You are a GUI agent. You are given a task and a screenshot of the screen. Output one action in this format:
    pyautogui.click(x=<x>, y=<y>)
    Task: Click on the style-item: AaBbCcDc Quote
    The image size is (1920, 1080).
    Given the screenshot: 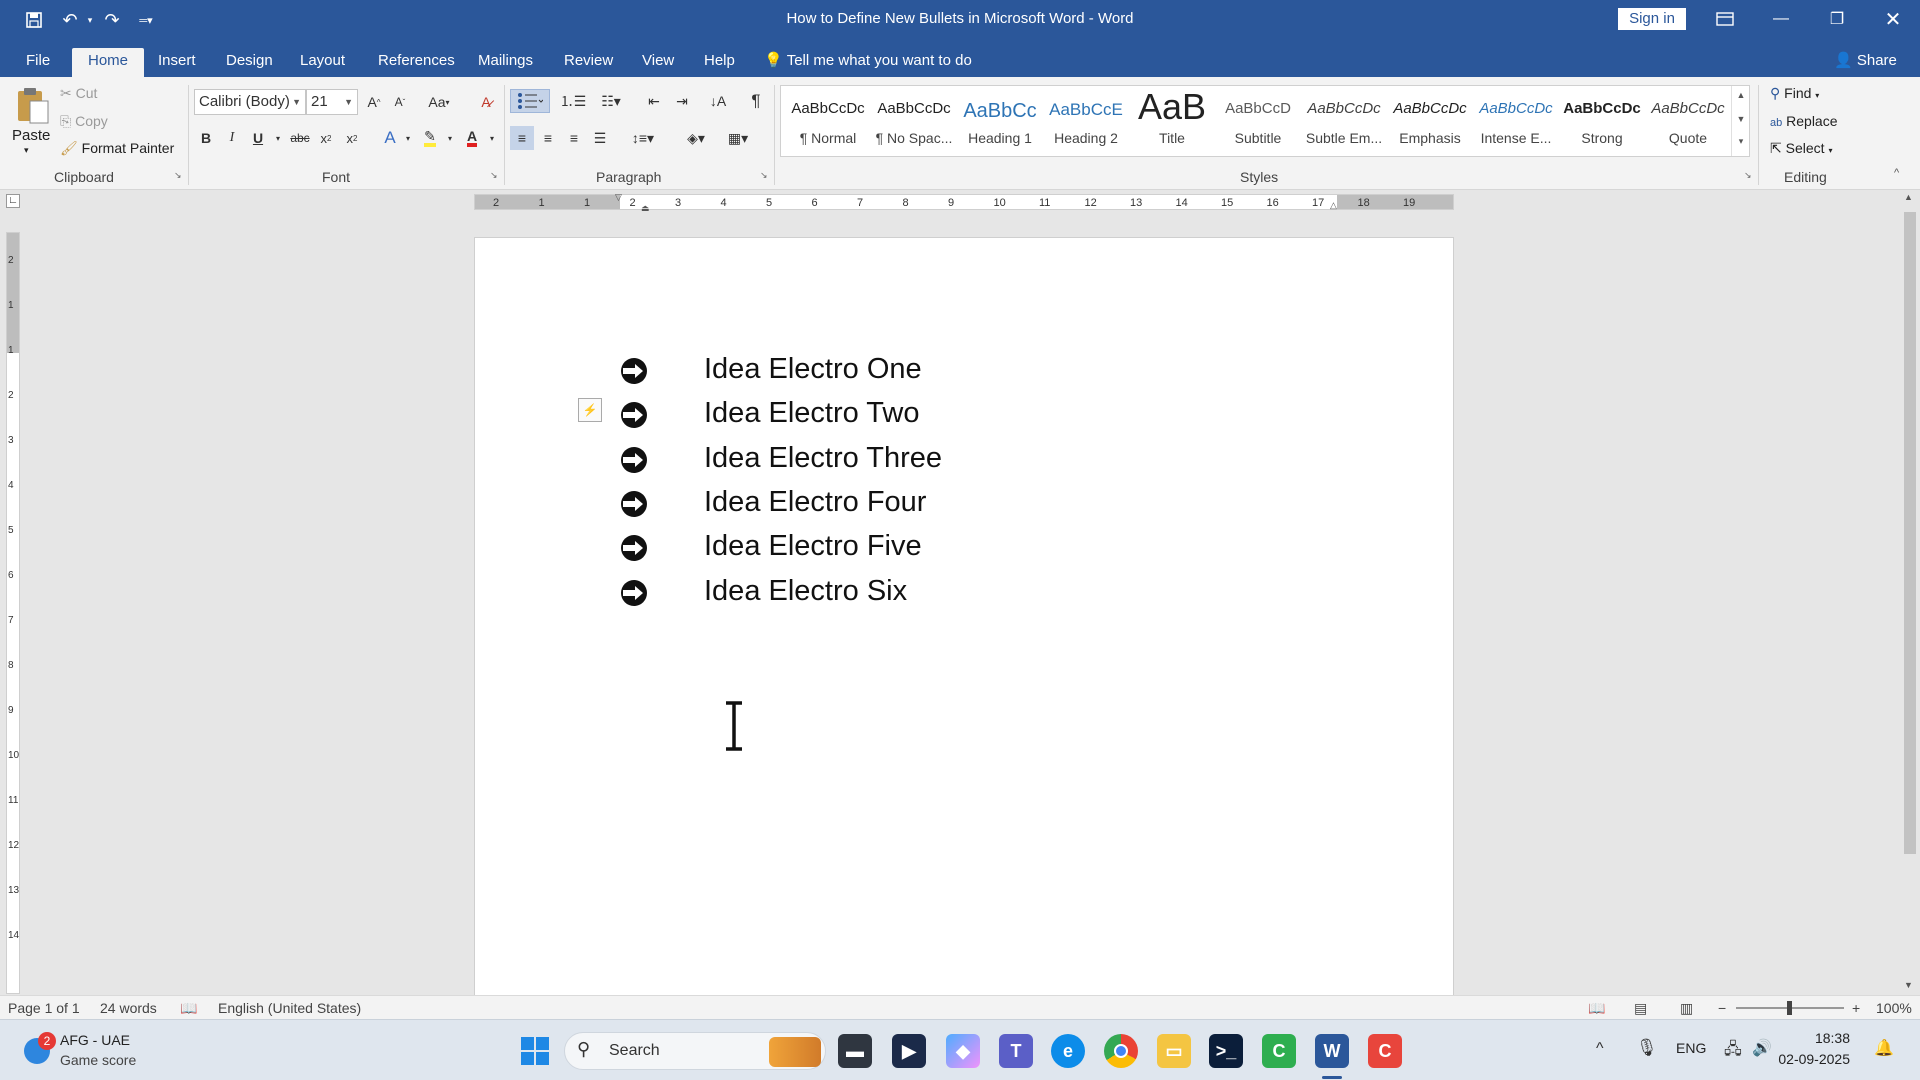 What is the action you would take?
    pyautogui.click(x=1688, y=121)
    